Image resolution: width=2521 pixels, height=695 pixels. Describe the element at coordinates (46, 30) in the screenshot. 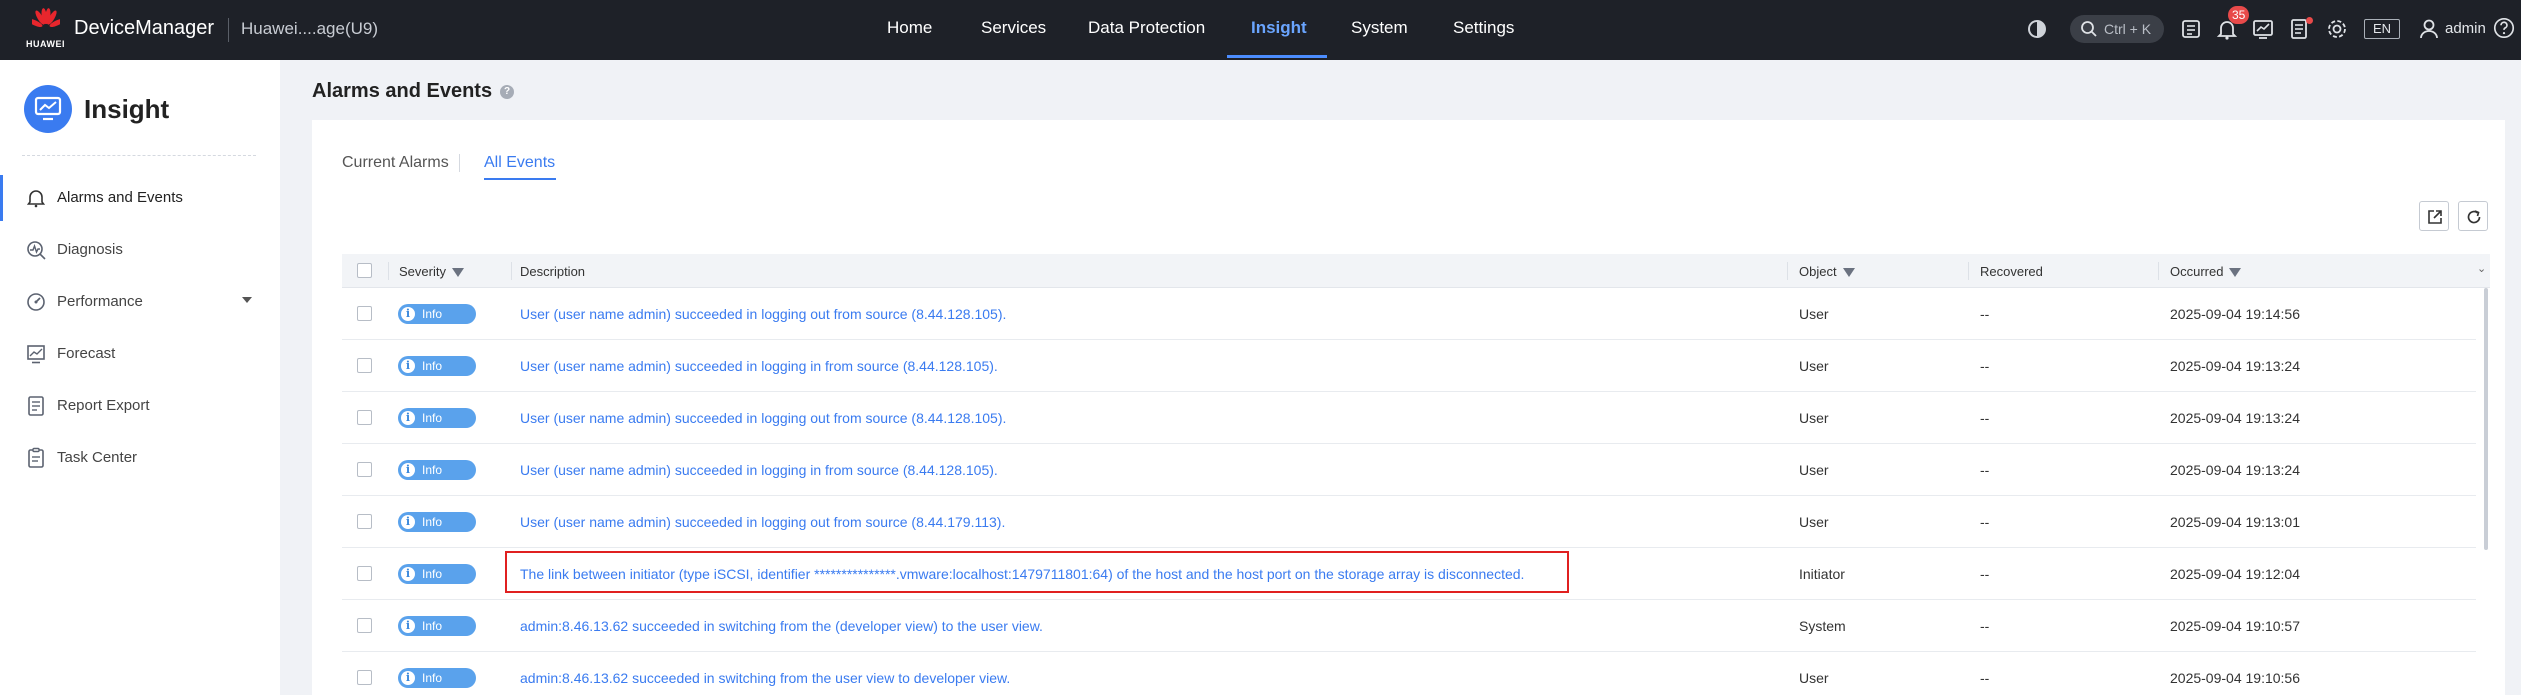

I see `huawei-logo: HUAWEI` at that location.